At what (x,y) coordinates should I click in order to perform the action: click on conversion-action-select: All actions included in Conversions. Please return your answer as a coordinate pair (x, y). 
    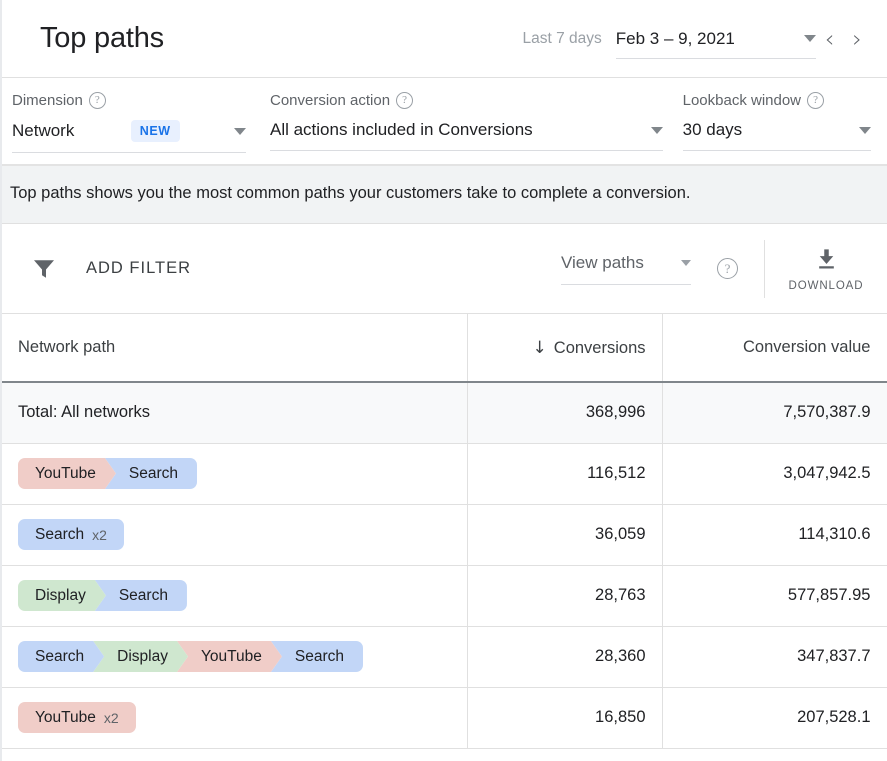
    Looking at the image, I should click on (466, 135).